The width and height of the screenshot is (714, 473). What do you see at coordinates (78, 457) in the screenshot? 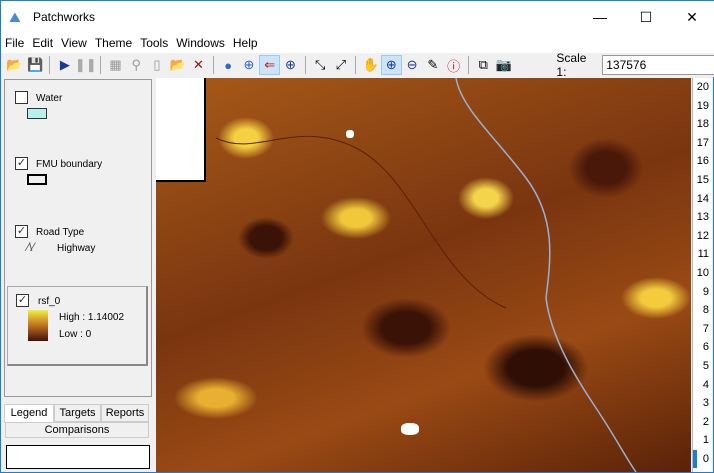
I see `status-field` at bounding box center [78, 457].